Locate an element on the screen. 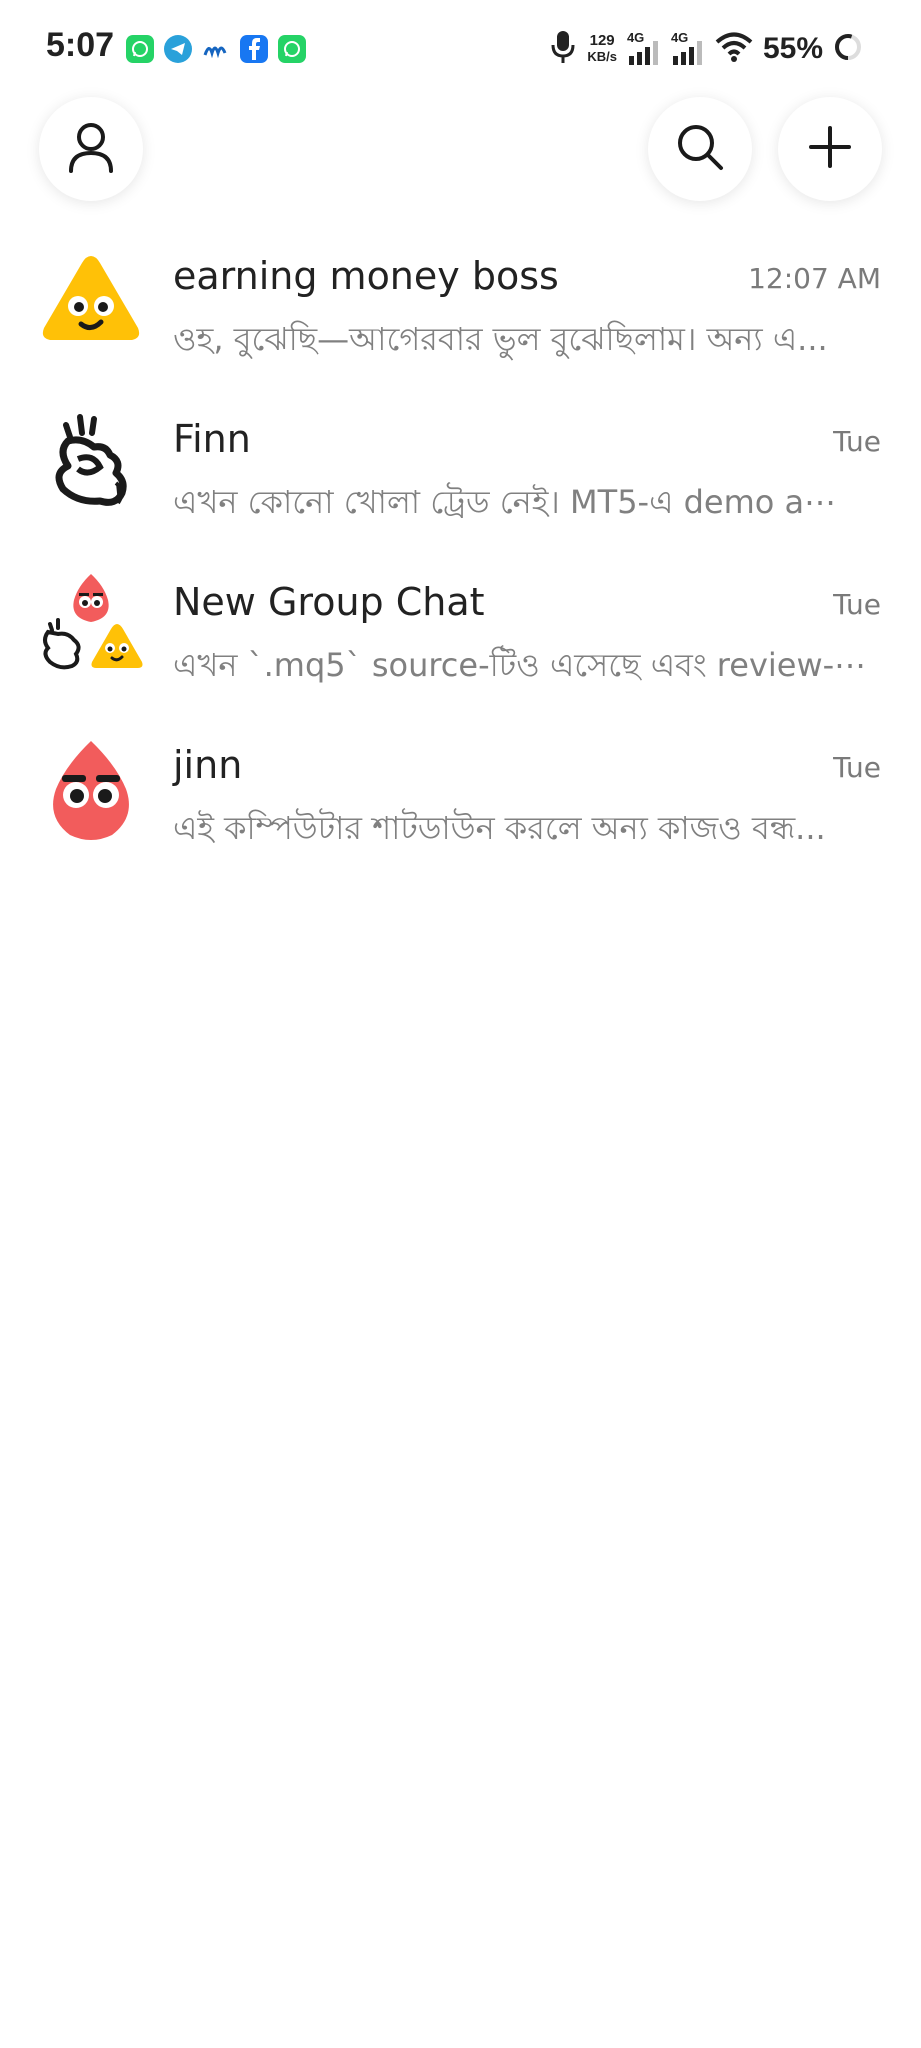 This screenshot has height=2048, width=921. chat-preview: এখন `.mq5` source-টিও এসেছে এবং review-⋯ is located at coordinates (520, 665).